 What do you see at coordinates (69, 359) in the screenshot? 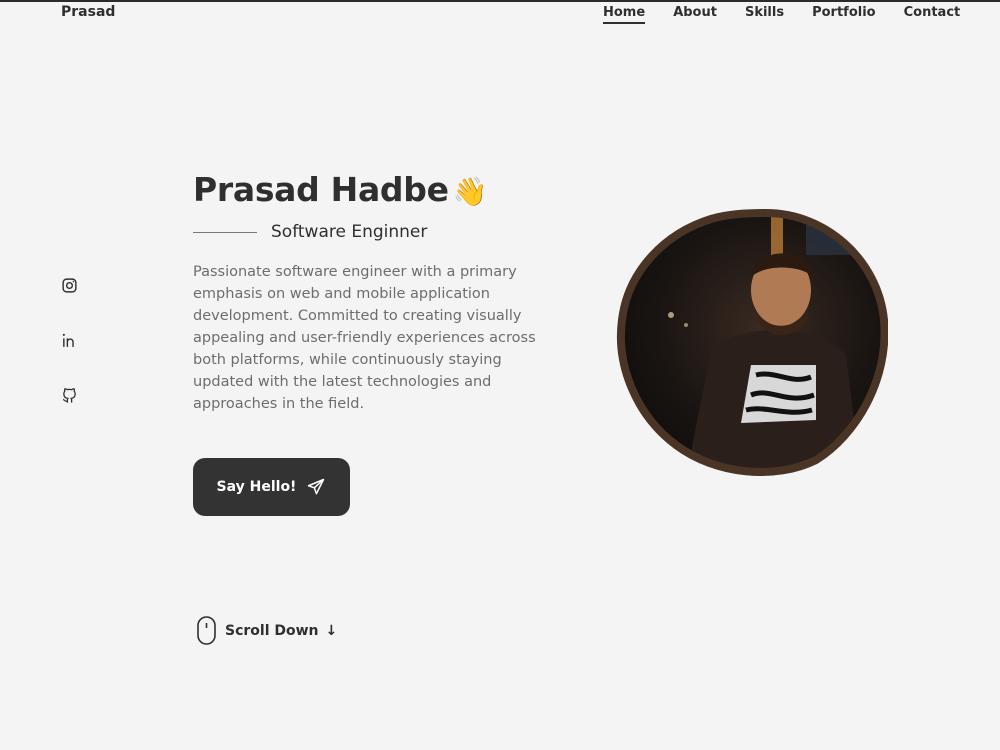
I see `social-links` at bounding box center [69, 359].